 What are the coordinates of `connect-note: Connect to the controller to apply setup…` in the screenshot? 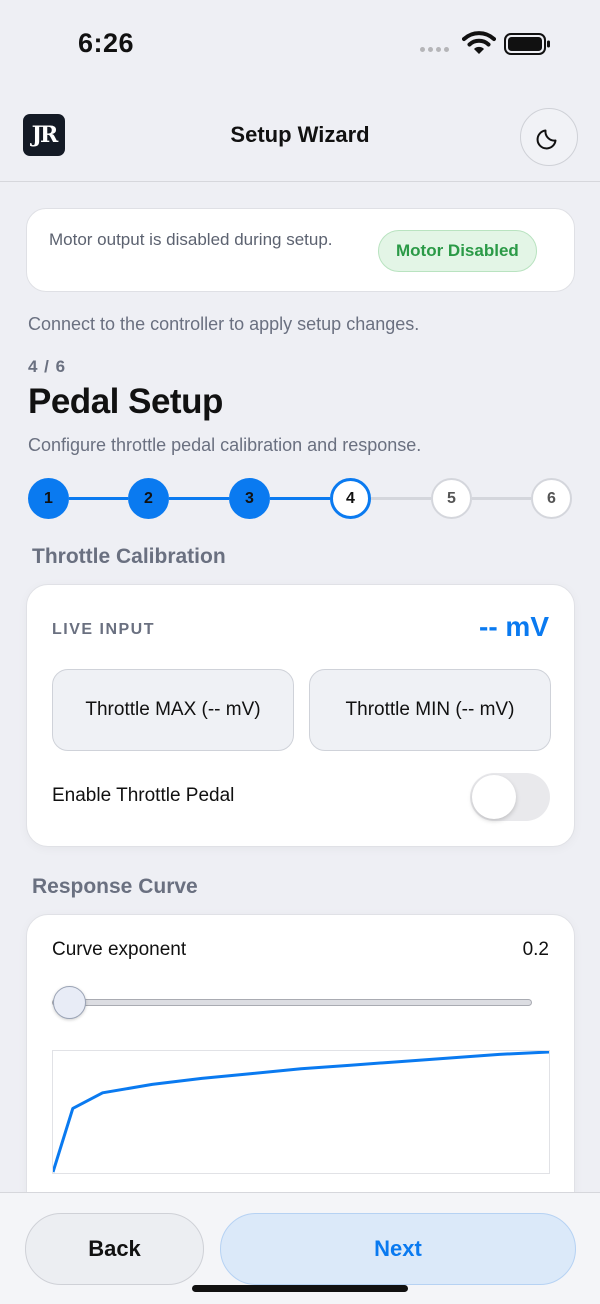 It's located at (224, 324).